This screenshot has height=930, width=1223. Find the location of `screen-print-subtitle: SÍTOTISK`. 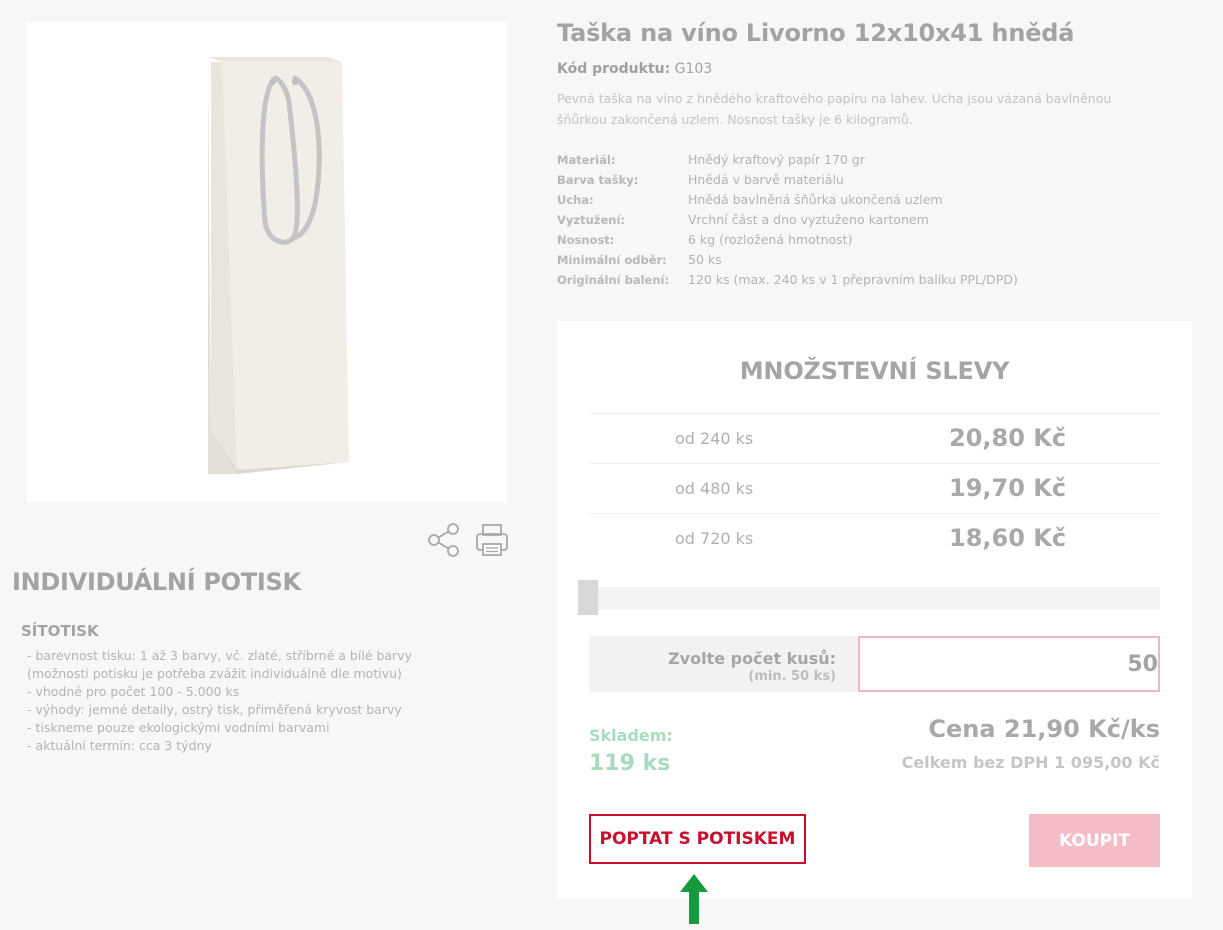

screen-print-subtitle: SÍTOTISK is located at coordinates (60, 631).